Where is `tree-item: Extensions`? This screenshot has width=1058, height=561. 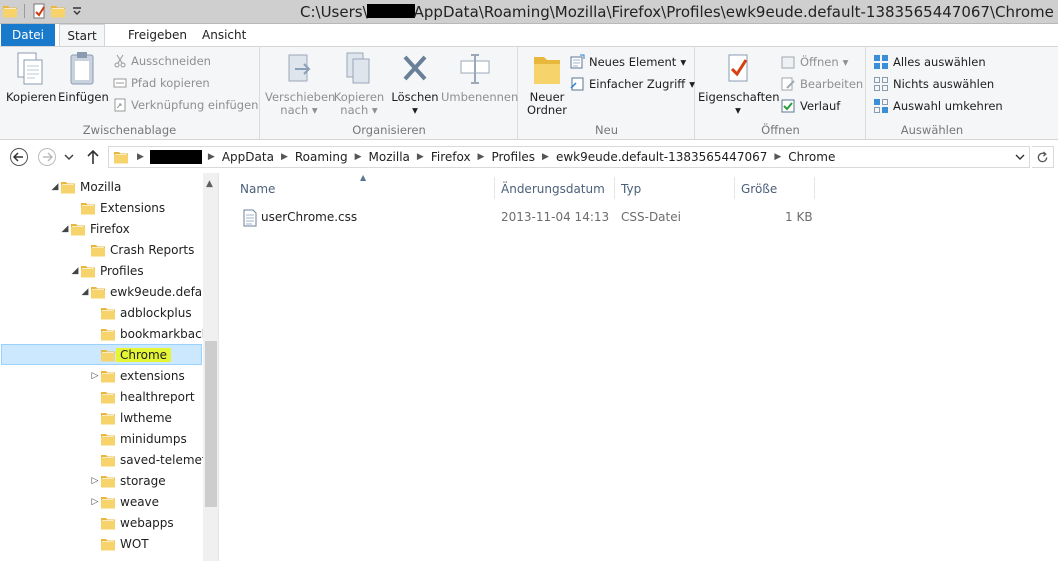
tree-item: Extensions is located at coordinates (117, 207).